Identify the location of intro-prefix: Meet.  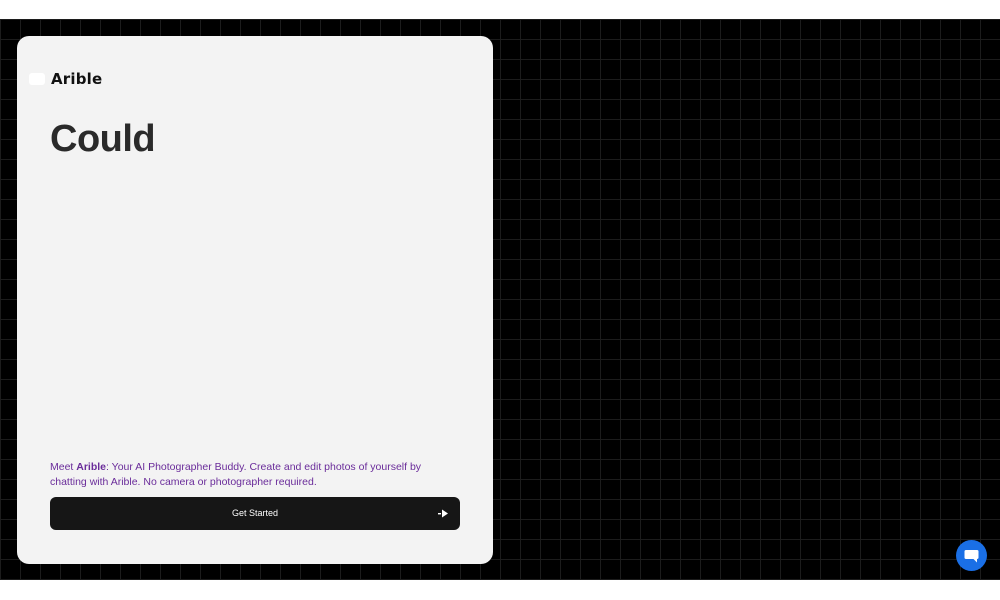
(63, 467).